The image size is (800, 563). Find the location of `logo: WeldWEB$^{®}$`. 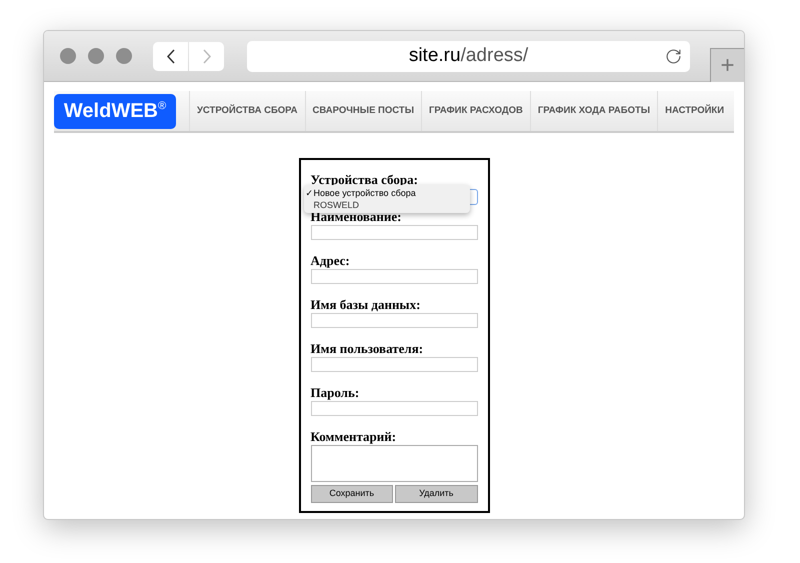

logo: WeldWEB$^{®}$ is located at coordinates (115, 111).